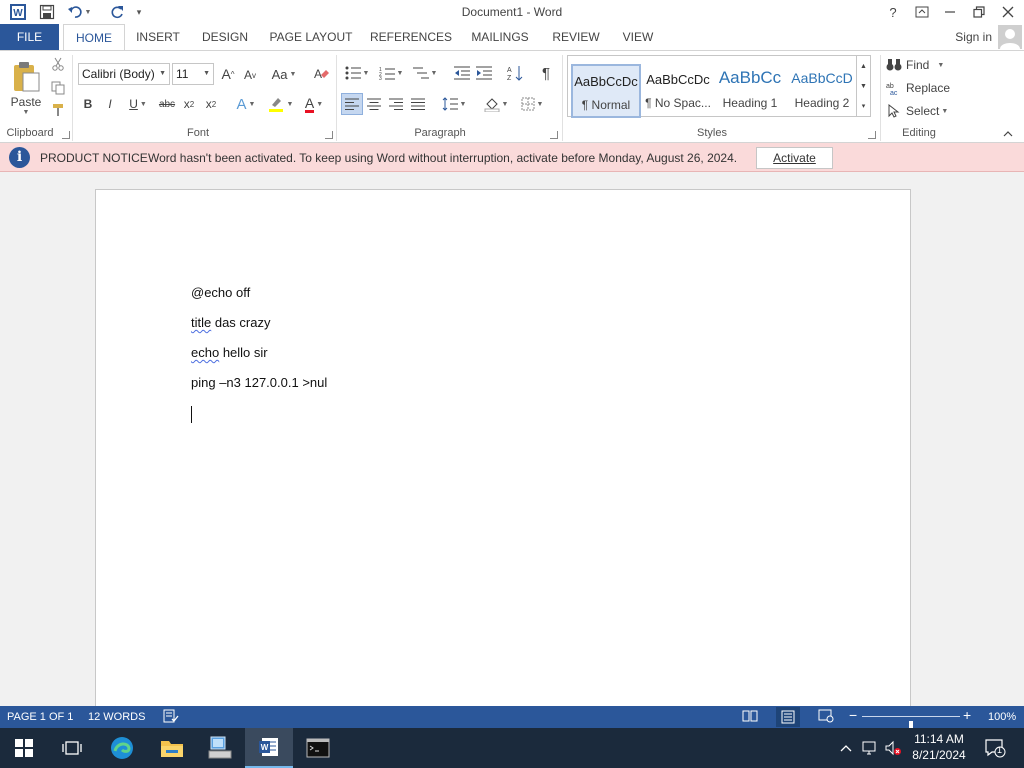  What do you see at coordinates (462, 73) in the screenshot?
I see `decrease-indent-icon` at bounding box center [462, 73].